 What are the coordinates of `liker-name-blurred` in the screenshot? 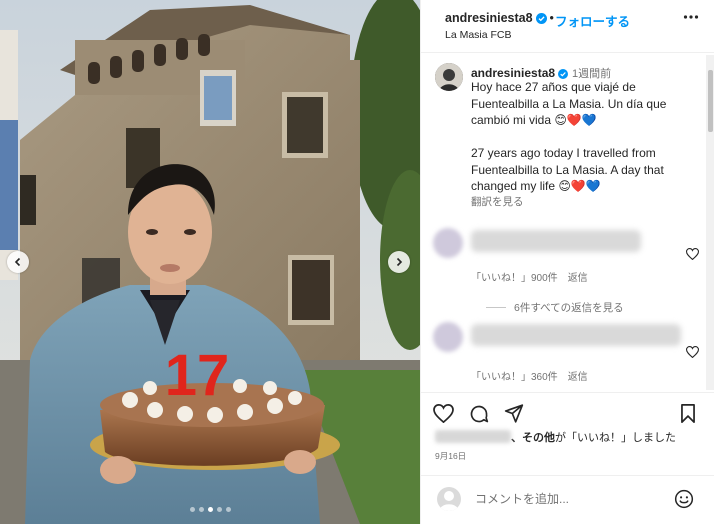 It's located at (473, 436).